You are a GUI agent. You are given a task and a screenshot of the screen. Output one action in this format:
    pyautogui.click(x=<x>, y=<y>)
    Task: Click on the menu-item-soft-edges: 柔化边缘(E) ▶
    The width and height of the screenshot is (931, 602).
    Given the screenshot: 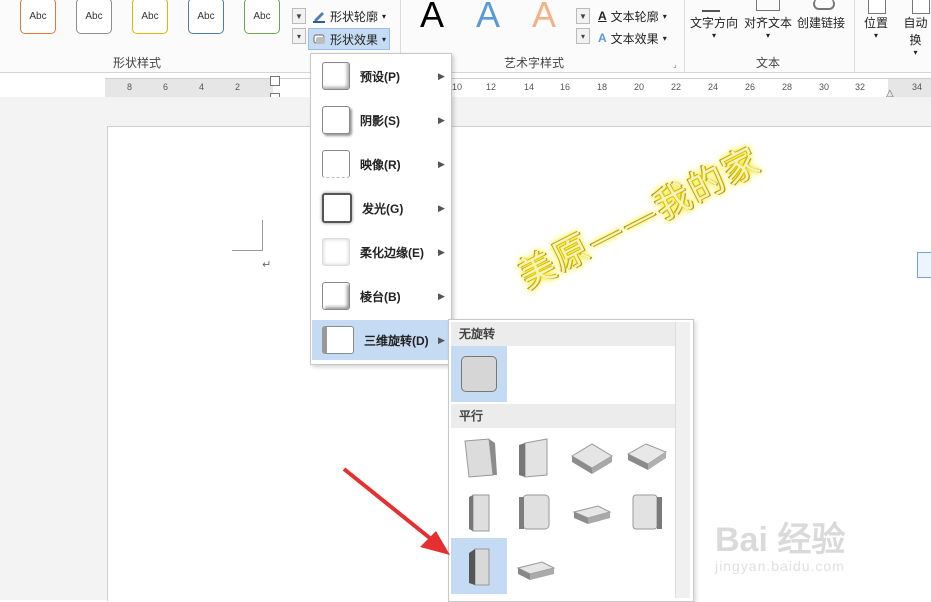 What is the action you would take?
    pyautogui.click(x=381, y=252)
    